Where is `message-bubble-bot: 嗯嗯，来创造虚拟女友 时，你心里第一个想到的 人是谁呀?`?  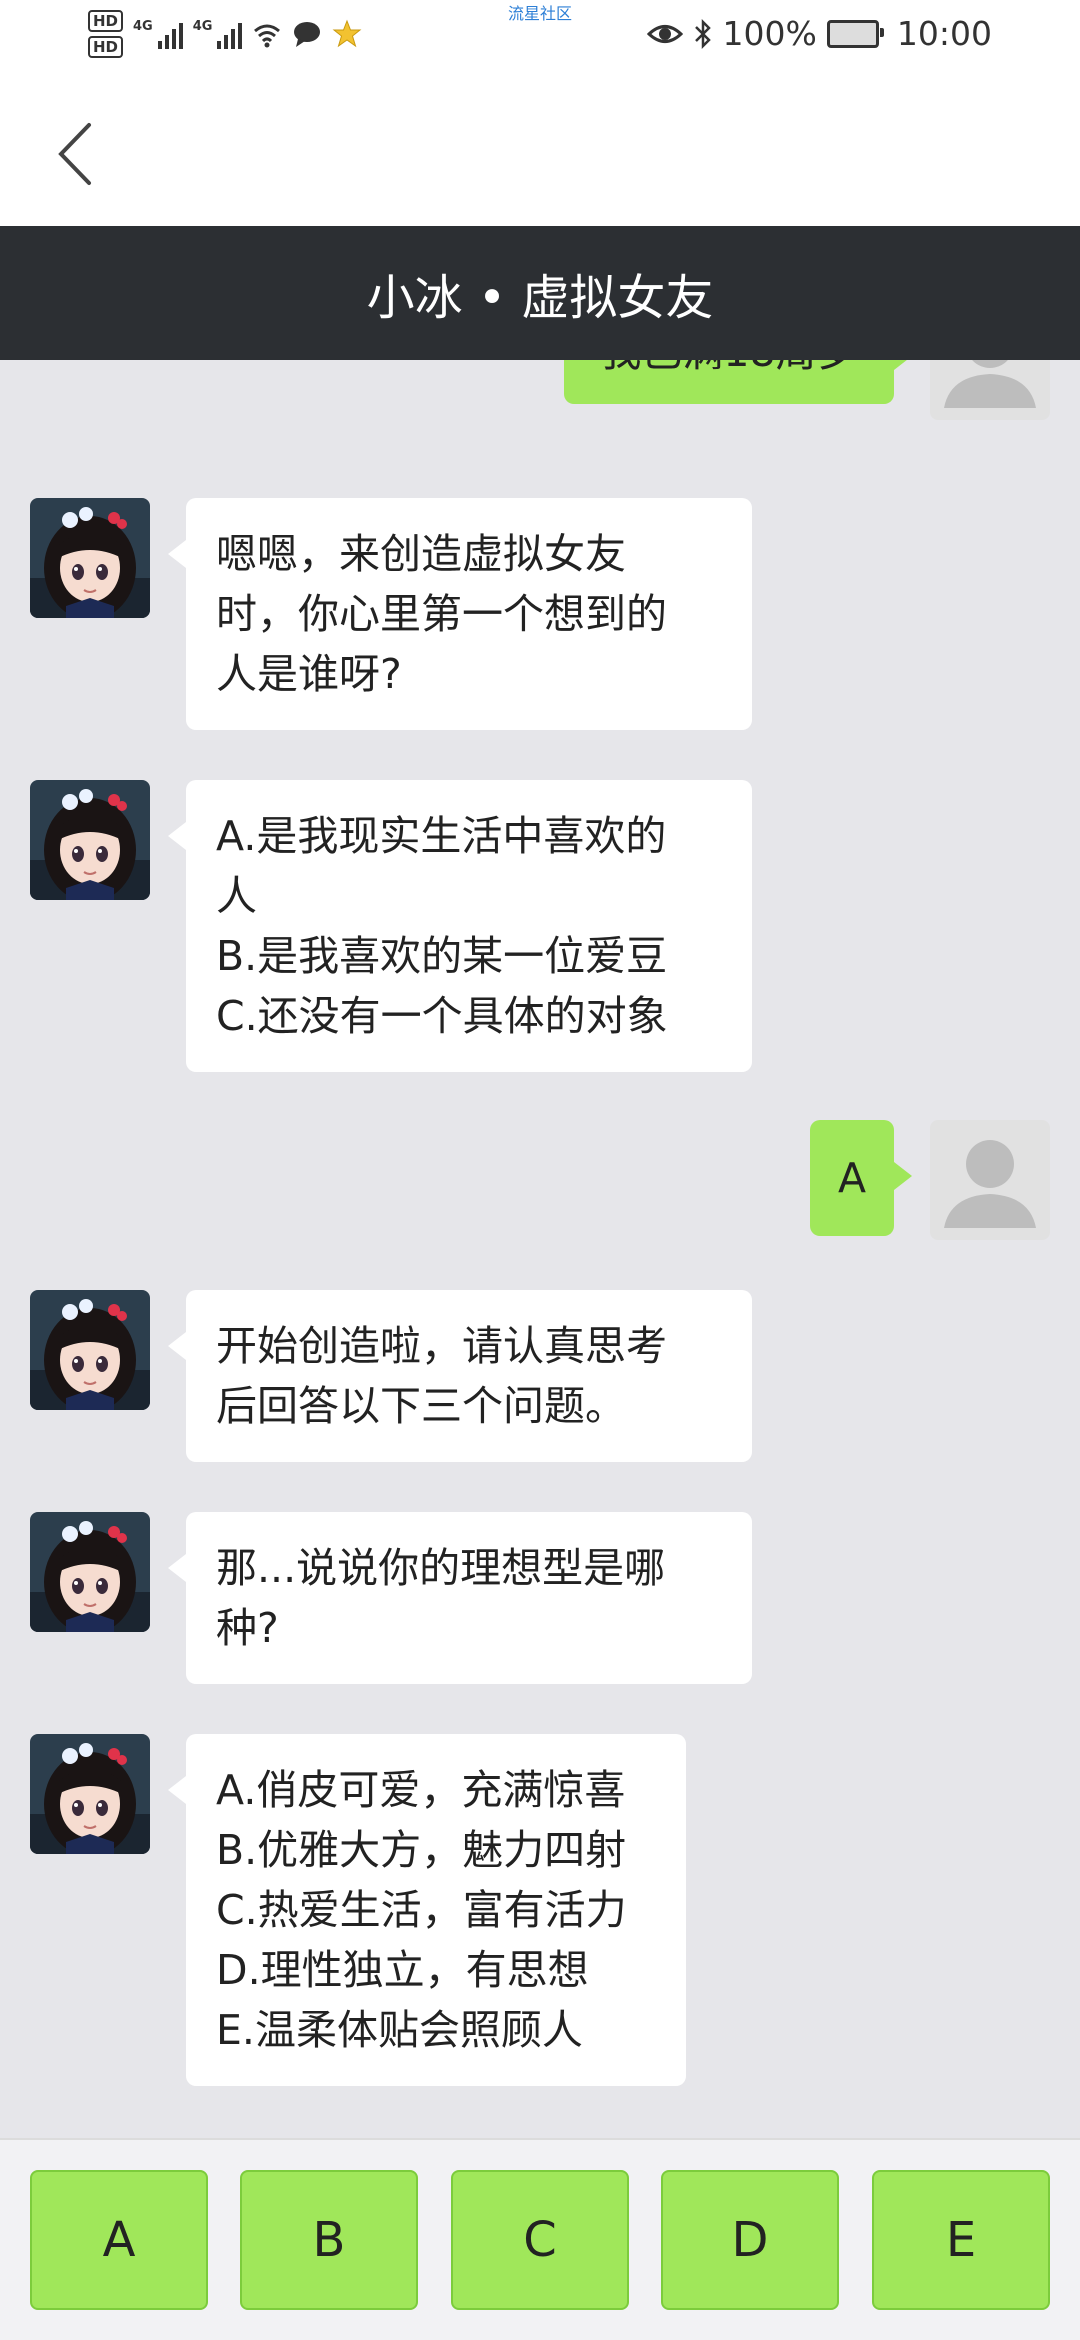 message-bubble-bot: 嗯嗯，来创造虚拟女友 时，你心里第一个想到的 人是谁呀? is located at coordinates (460, 614).